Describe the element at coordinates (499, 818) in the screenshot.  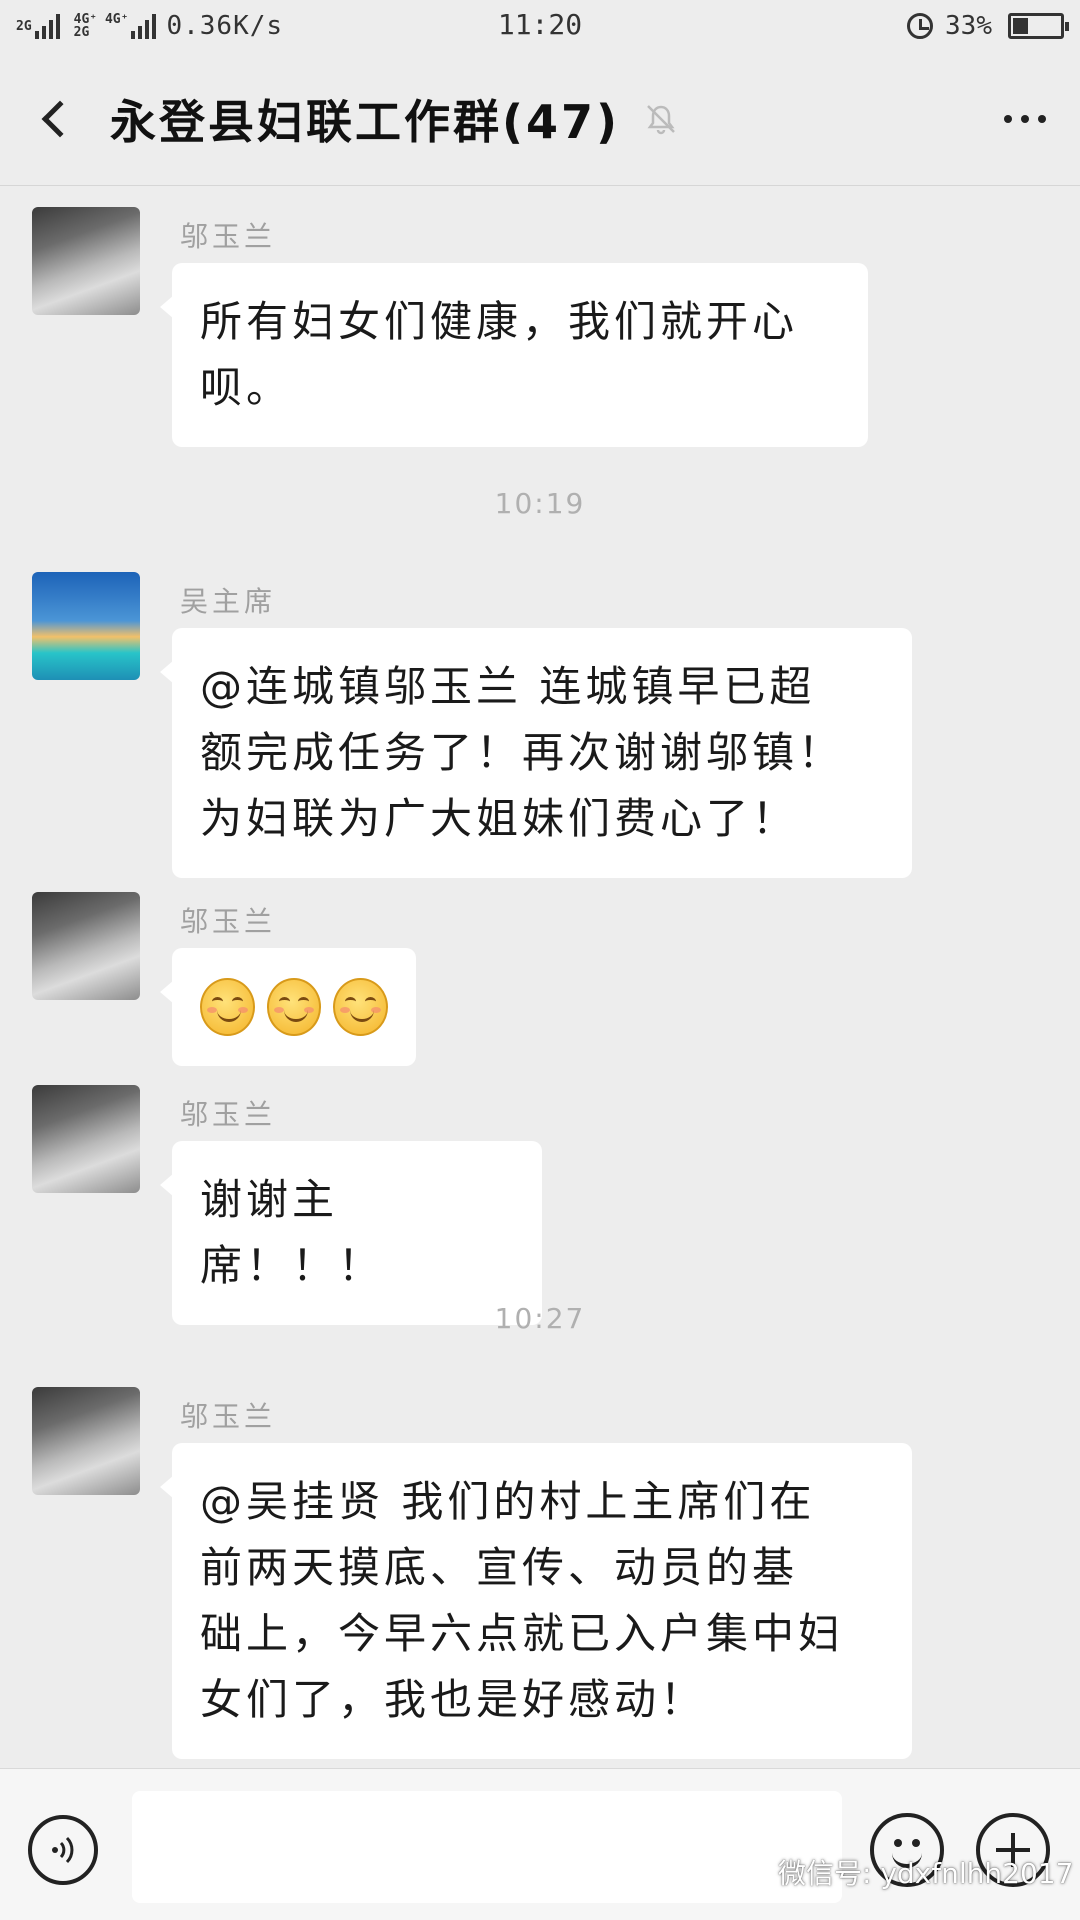
I see `message-line: 为妇联为广大姐妹们费心了！` at that location.